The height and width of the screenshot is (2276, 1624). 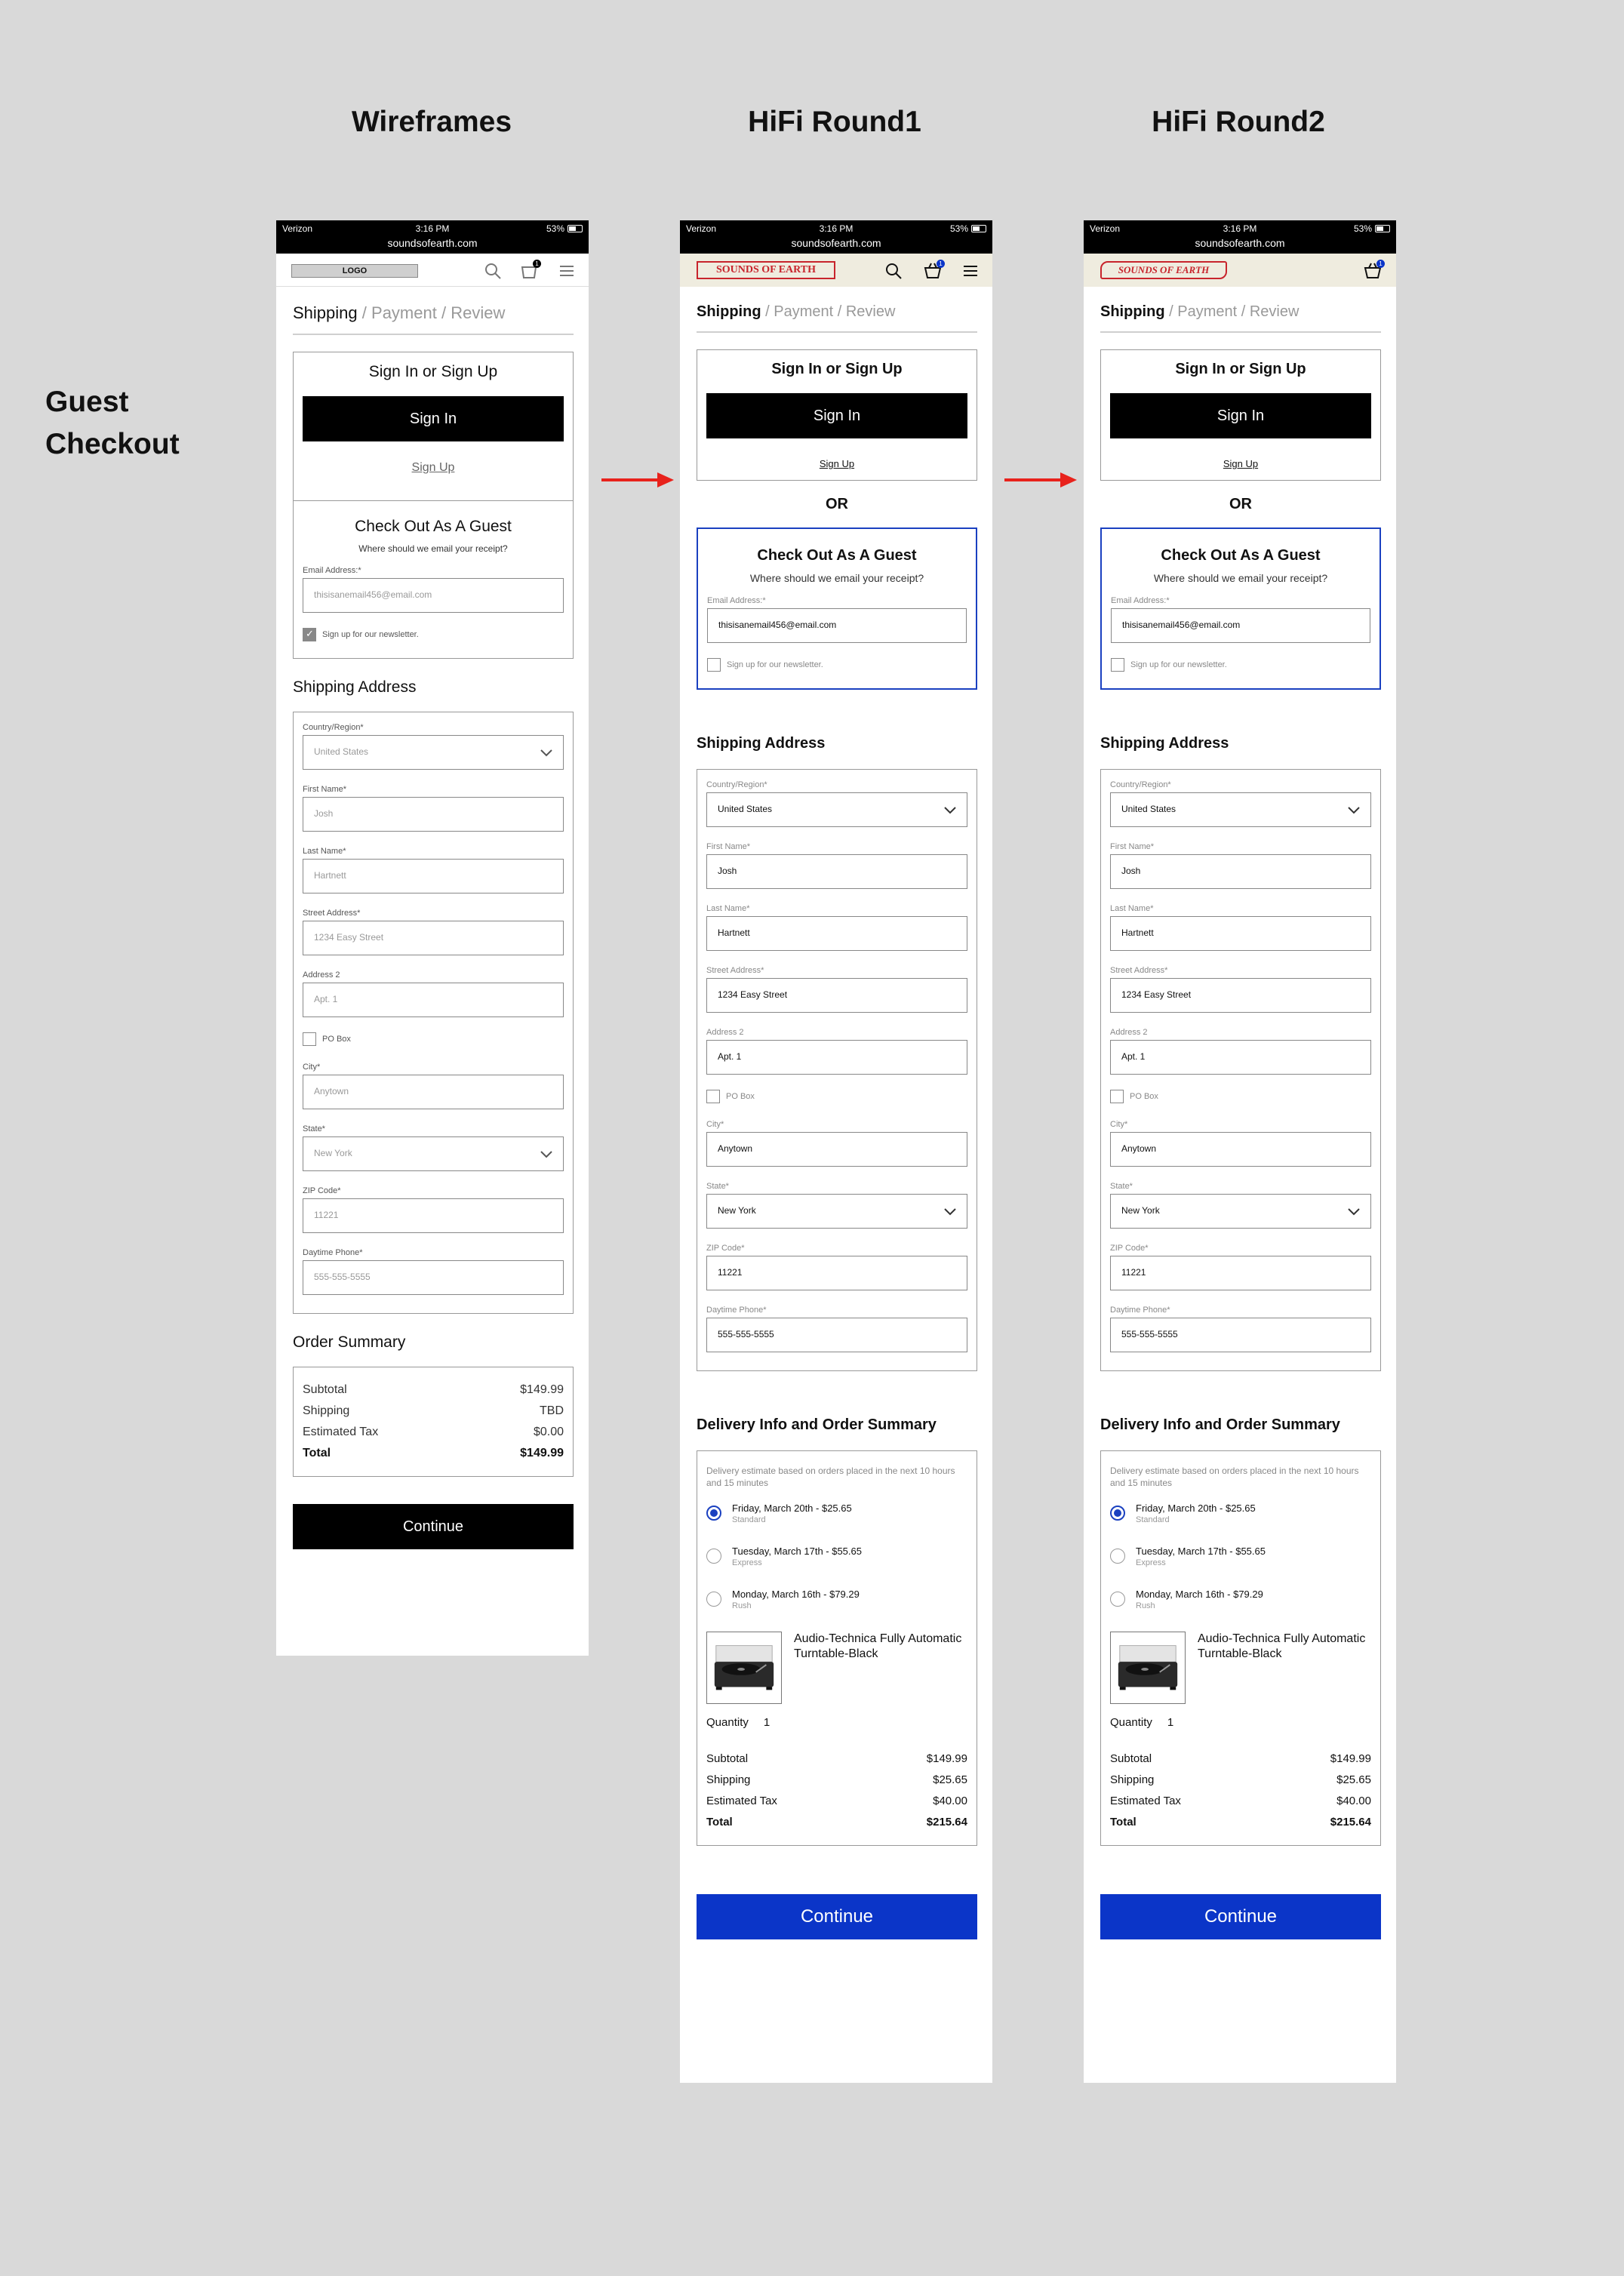 I want to click on total-row: Total $149.99, so click(x=433, y=1453).